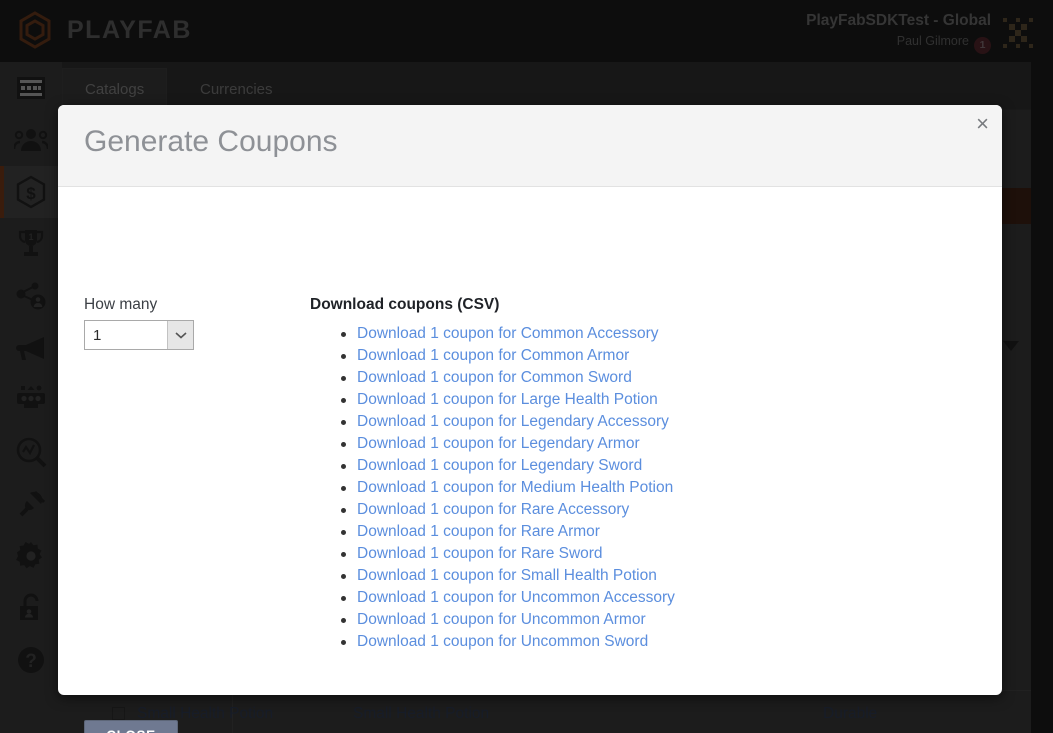  What do you see at coordinates (516, 597) in the screenshot?
I see `download-coupon-link: Download 1 coupon for Uncommon Accessory` at bounding box center [516, 597].